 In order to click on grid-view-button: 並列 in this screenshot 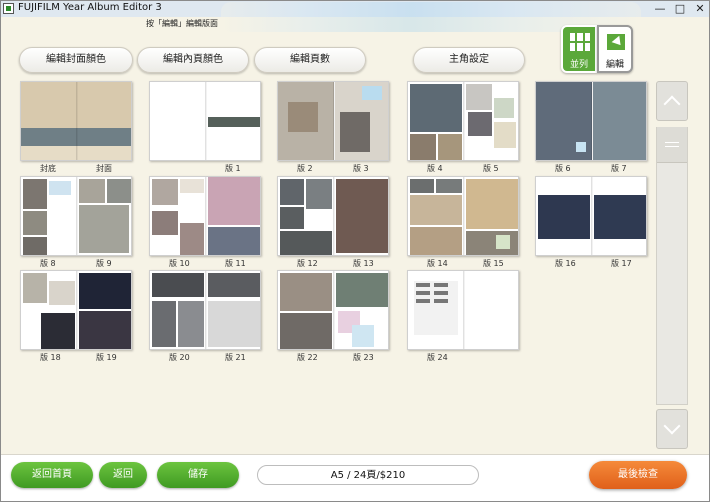, I will do `click(579, 49)`.